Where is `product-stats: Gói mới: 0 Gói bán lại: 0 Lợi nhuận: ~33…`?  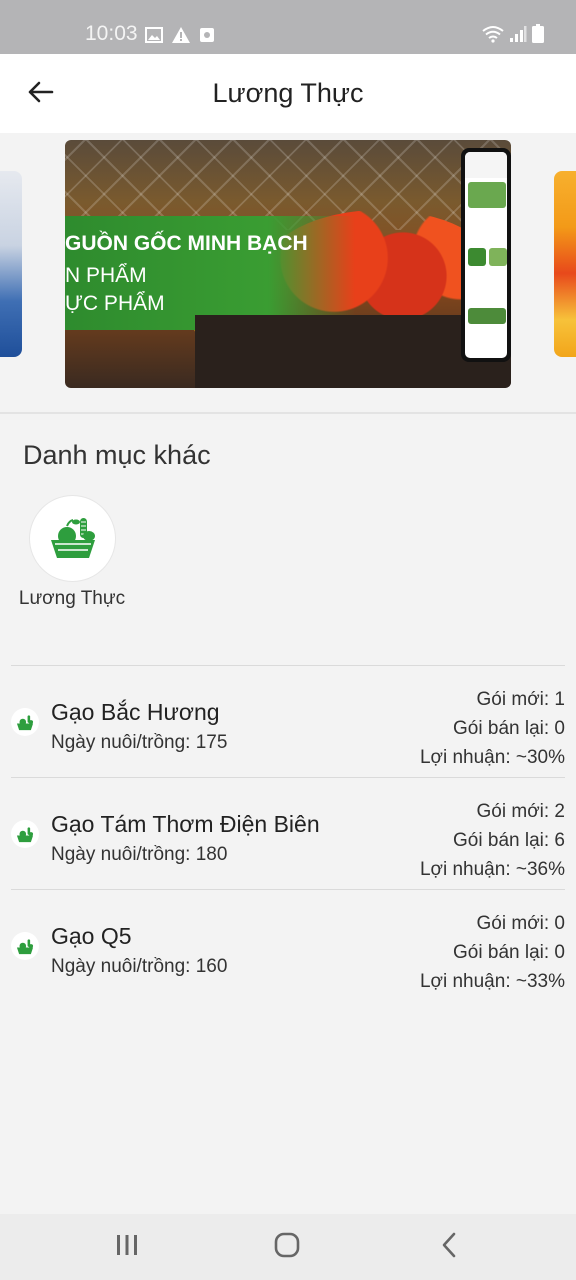
product-stats: Gói mới: 0 Gói bán lại: 0 Lợi nhuận: ~33… is located at coordinates (492, 952).